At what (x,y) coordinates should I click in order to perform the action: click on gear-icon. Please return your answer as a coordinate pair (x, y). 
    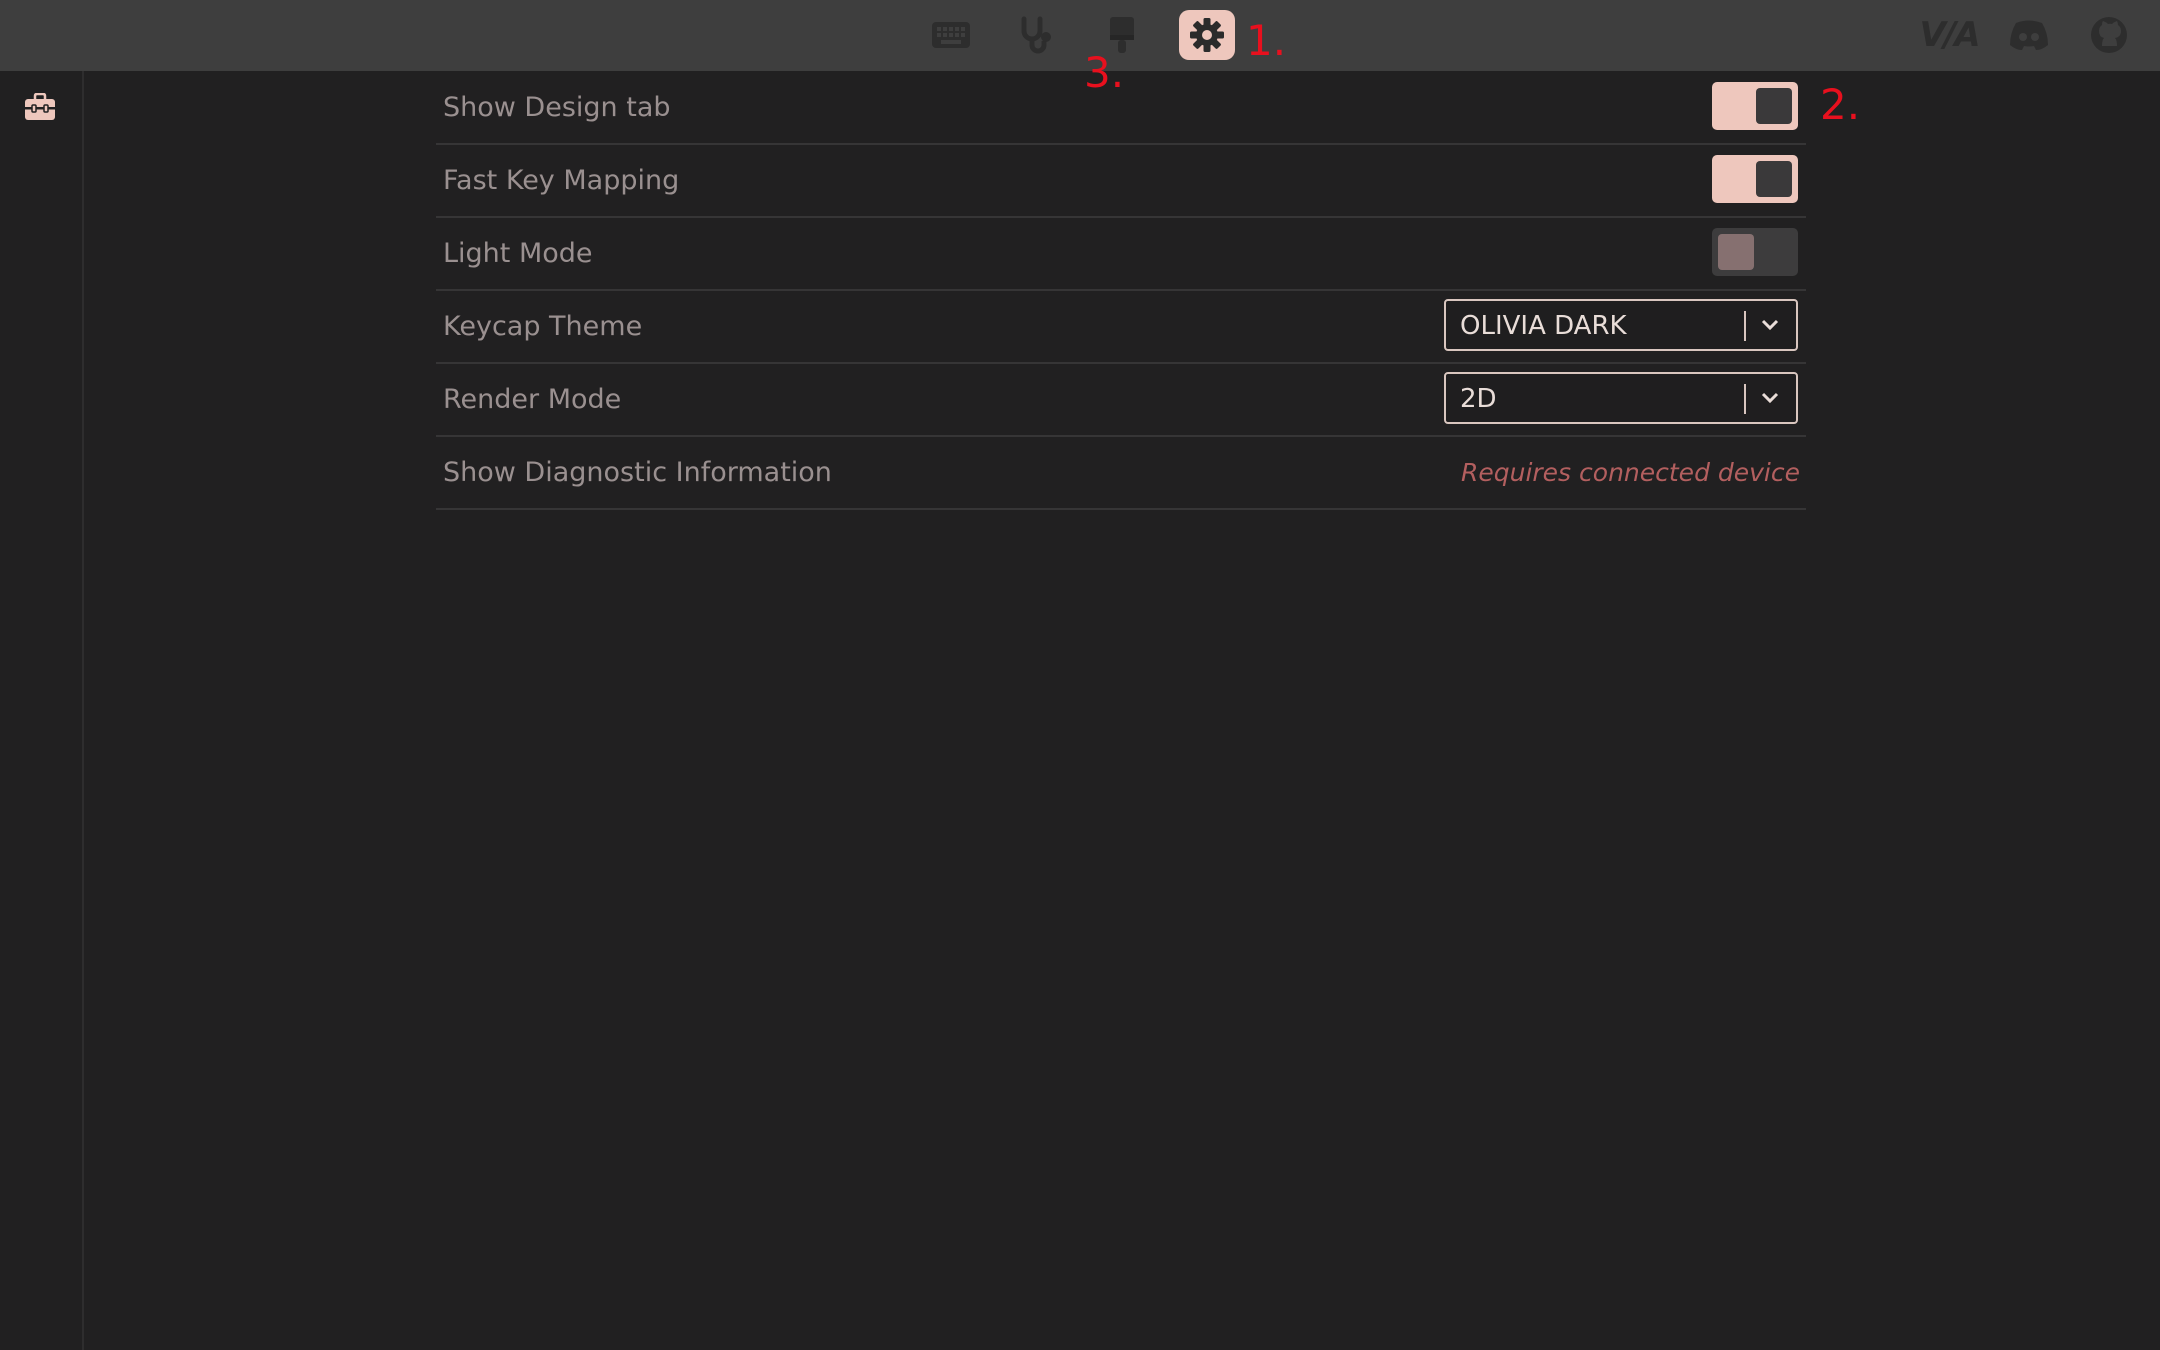
    Looking at the image, I should click on (1207, 35).